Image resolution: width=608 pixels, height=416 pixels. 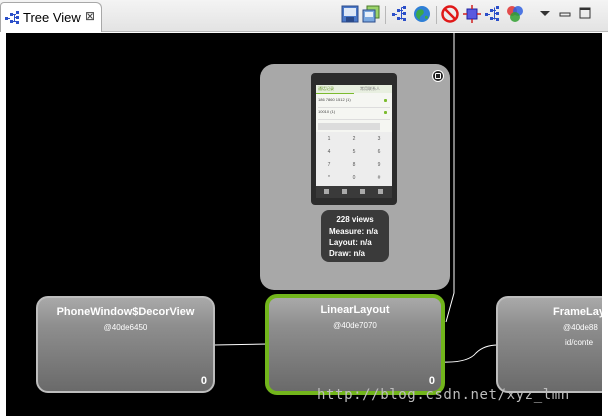 What do you see at coordinates (354, 102) in the screenshot?
I see `screen-call-row: 186 7860 1512 (1)` at bounding box center [354, 102].